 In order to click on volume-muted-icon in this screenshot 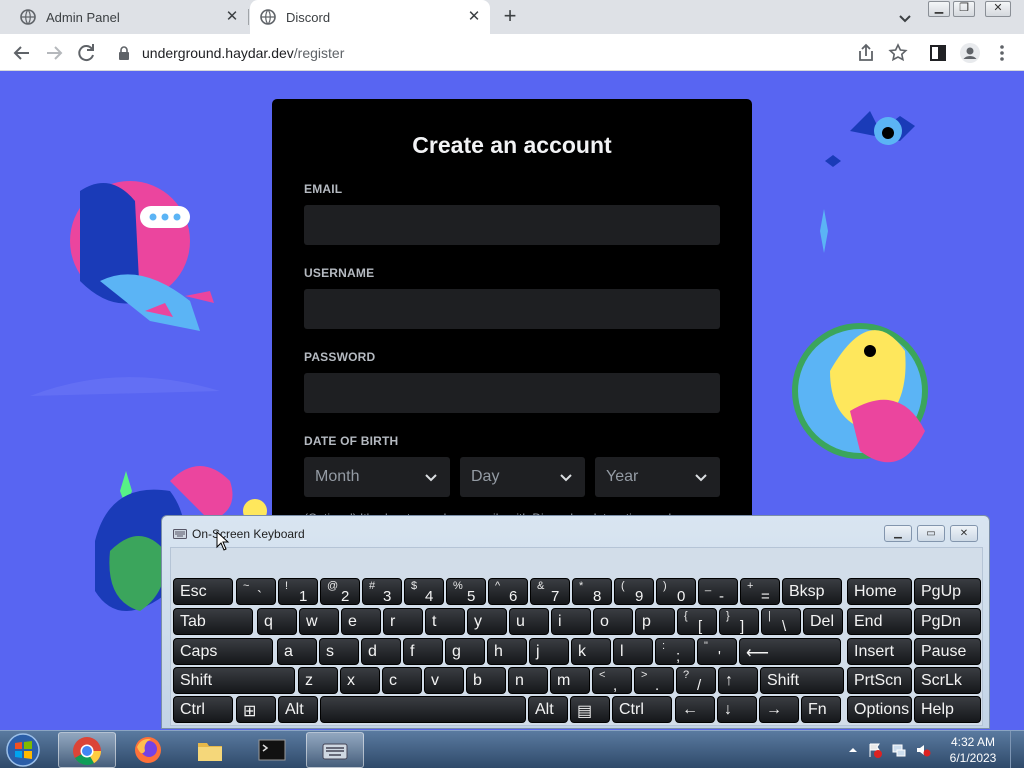, I will do `click(923, 750)`.